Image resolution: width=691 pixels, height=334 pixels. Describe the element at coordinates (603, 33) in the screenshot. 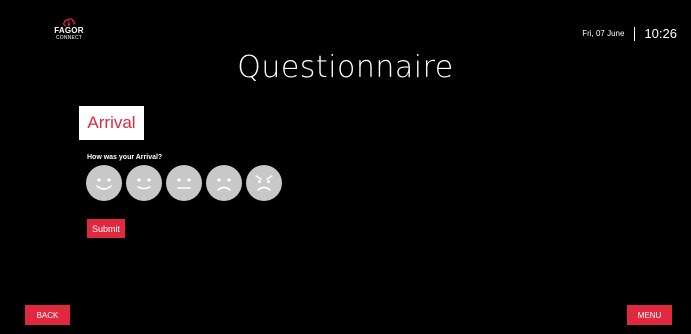

I see `current-date: Fri, 07 June` at that location.